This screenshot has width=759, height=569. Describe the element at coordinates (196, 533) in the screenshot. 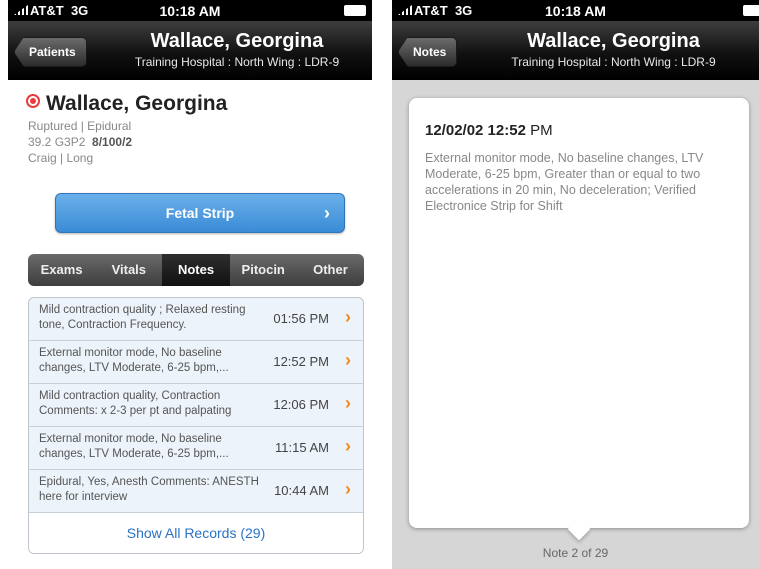

I see `show-all-records-button: Show All Records (29)` at that location.